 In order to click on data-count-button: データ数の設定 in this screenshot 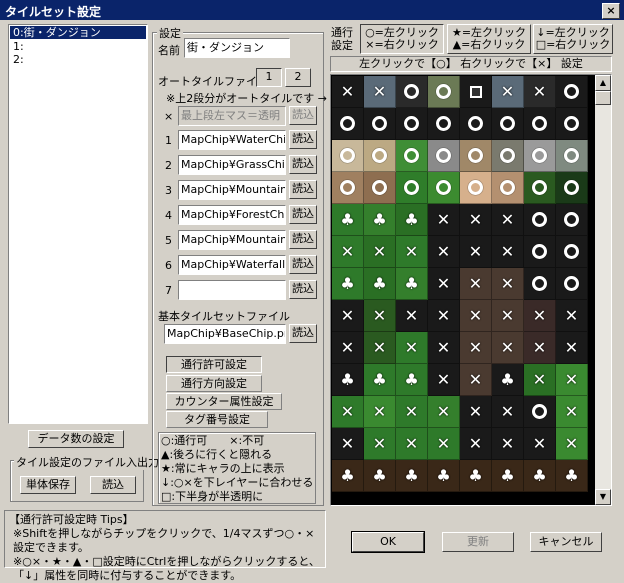, I will do `click(76, 439)`.